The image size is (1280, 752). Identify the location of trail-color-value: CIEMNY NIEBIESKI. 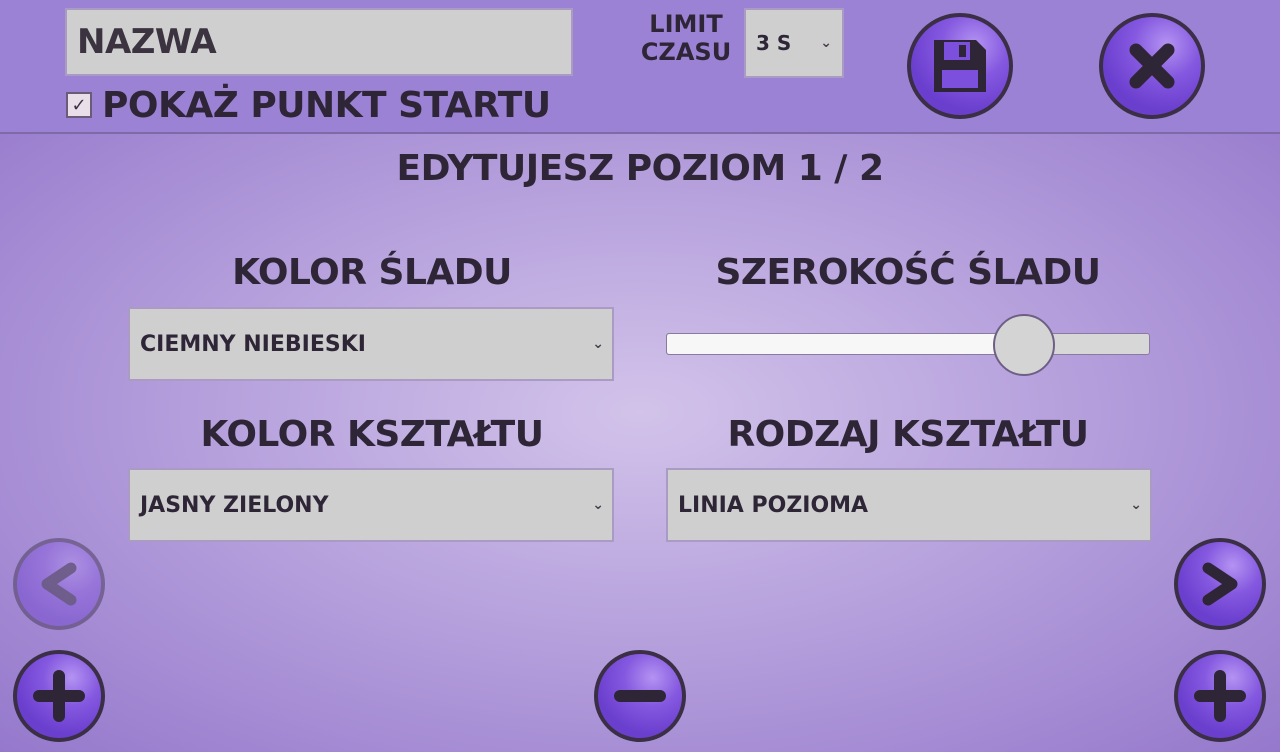
(253, 344).